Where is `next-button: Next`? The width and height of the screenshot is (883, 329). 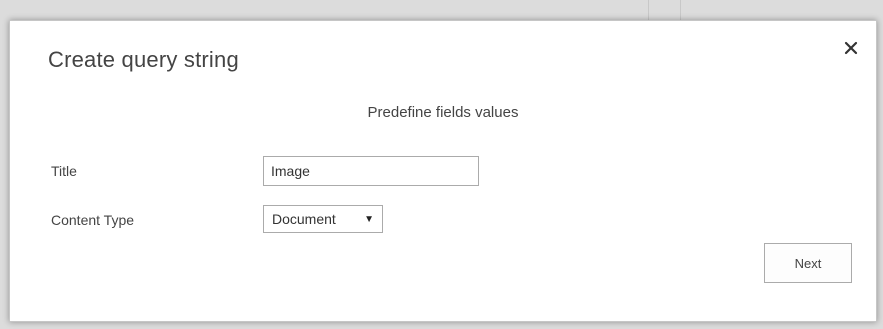 next-button: Next is located at coordinates (808, 263).